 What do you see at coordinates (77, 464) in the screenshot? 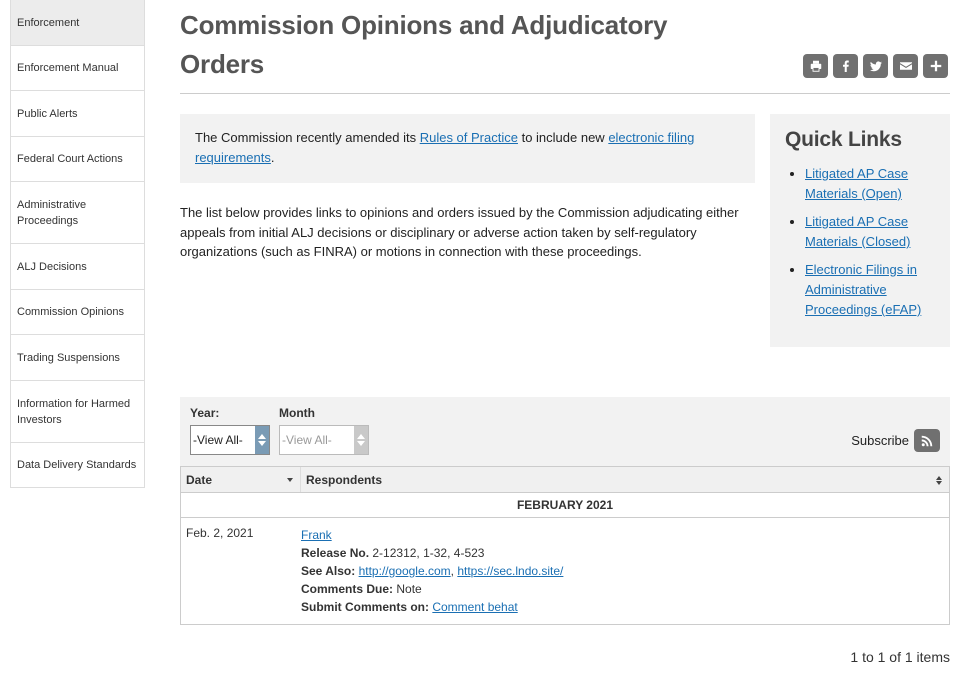
I see `sidebar-item-data-delivery-standards: Data Delivery Standards` at bounding box center [77, 464].